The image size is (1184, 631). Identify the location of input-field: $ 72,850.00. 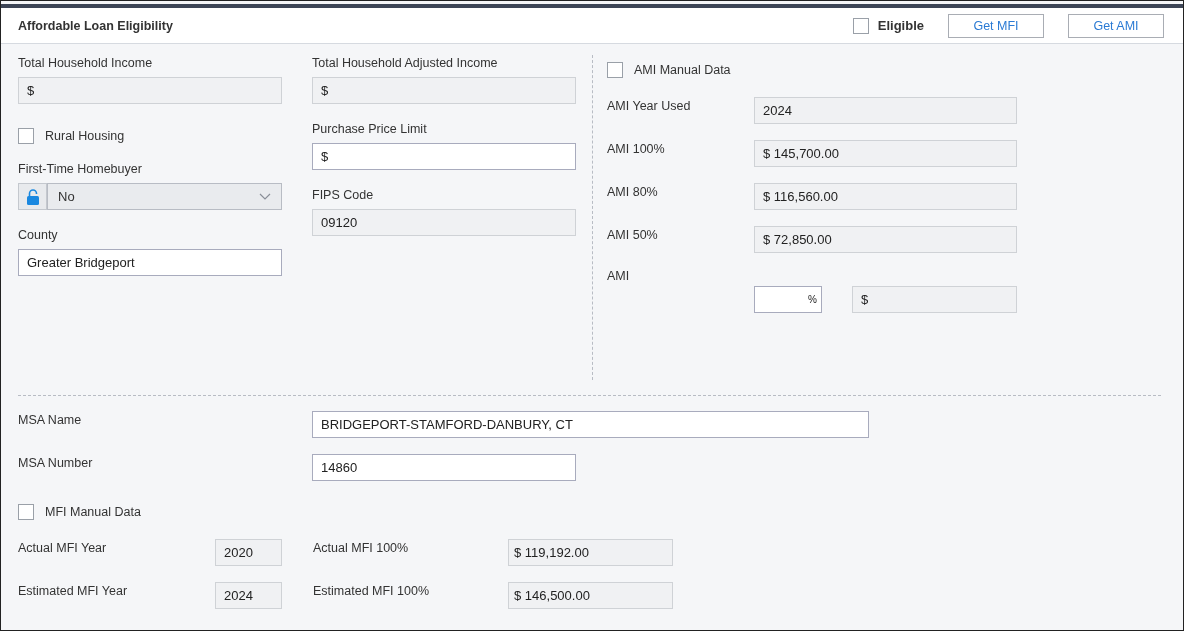
(885, 239).